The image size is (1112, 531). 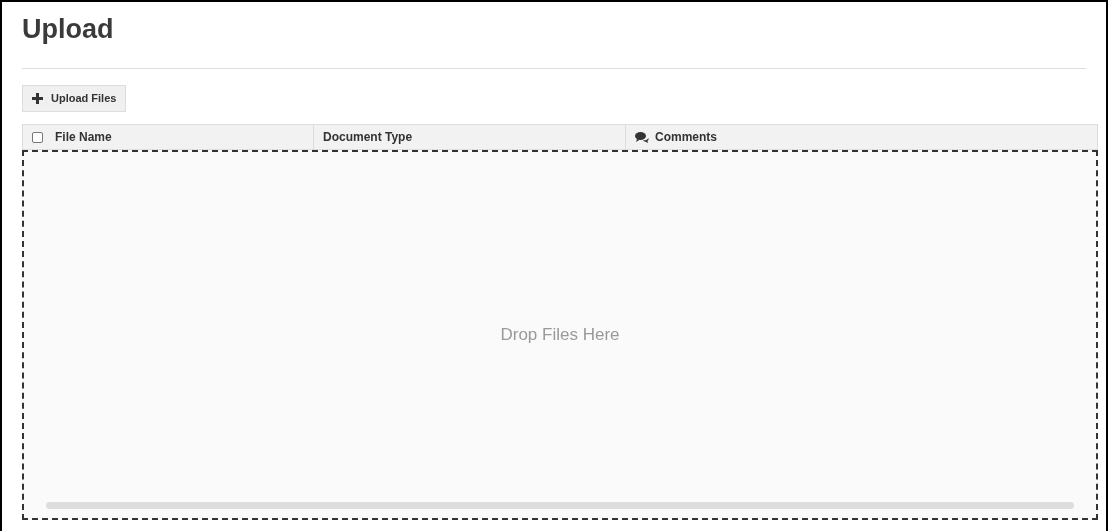 What do you see at coordinates (686, 137) in the screenshot?
I see `column-header: Comments` at bounding box center [686, 137].